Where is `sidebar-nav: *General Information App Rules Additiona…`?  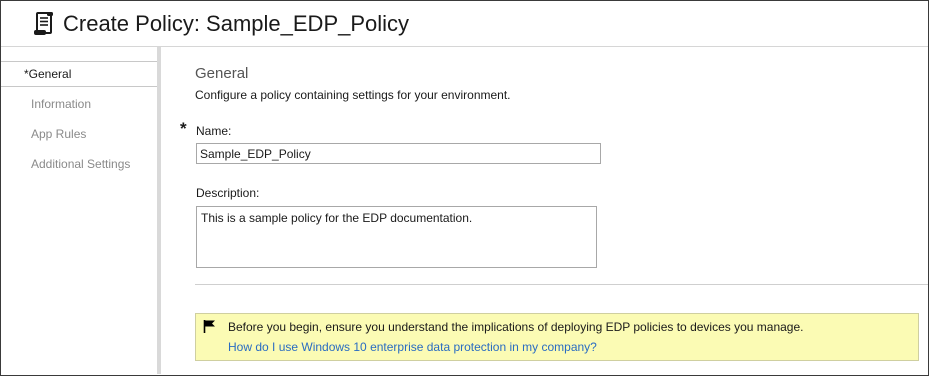 sidebar-nav: *General Information App Rules Additiona… is located at coordinates (79, 210).